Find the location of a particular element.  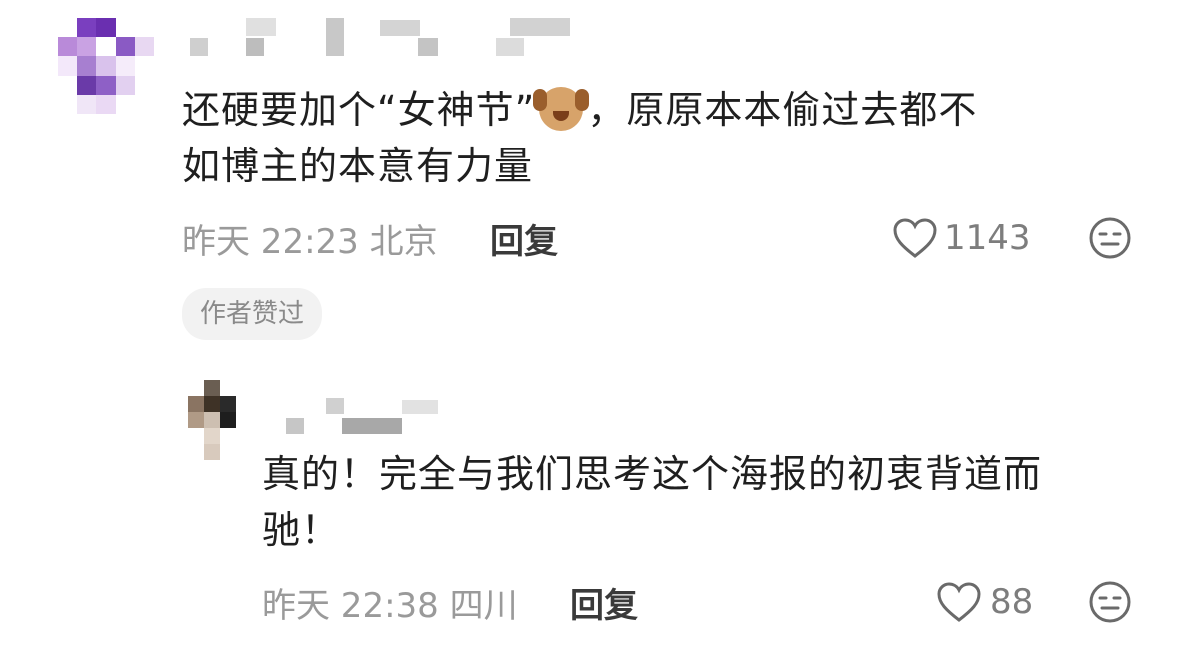

reply-like-button: 88 is located at coordinates (984, 602).